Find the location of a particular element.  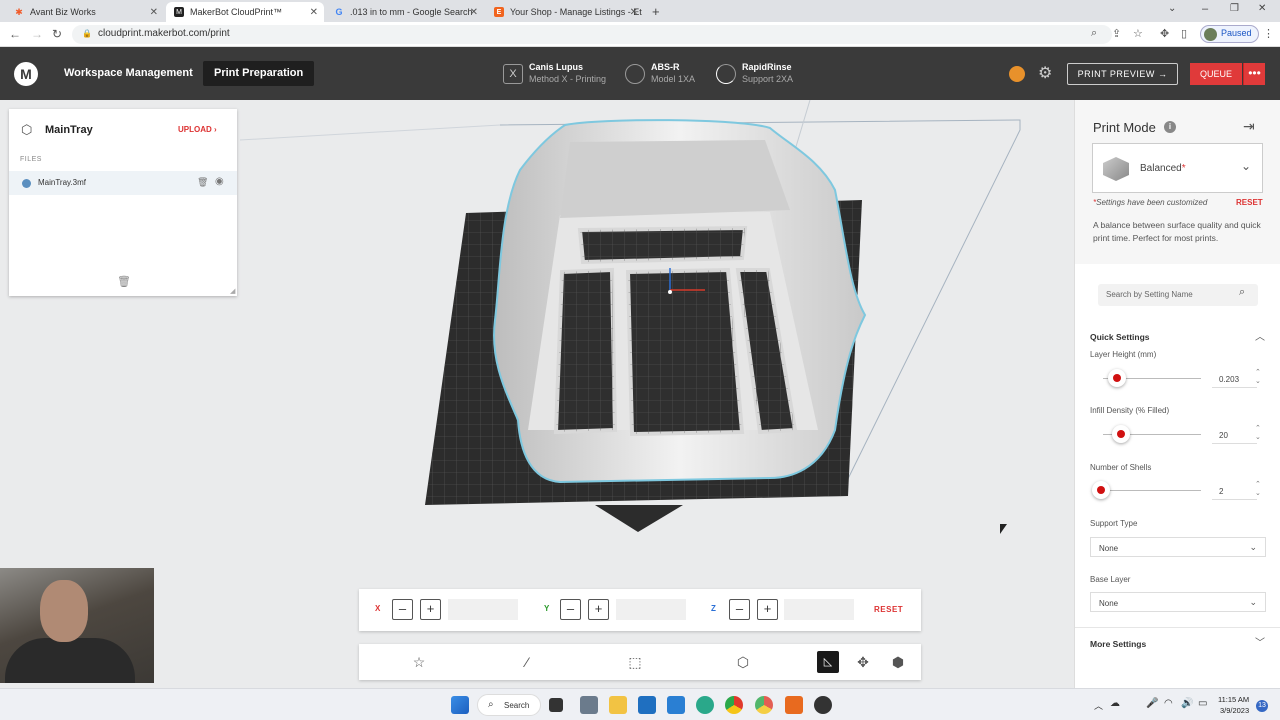

layer-height-slider-thumb is located at coordinates (1117, 378).